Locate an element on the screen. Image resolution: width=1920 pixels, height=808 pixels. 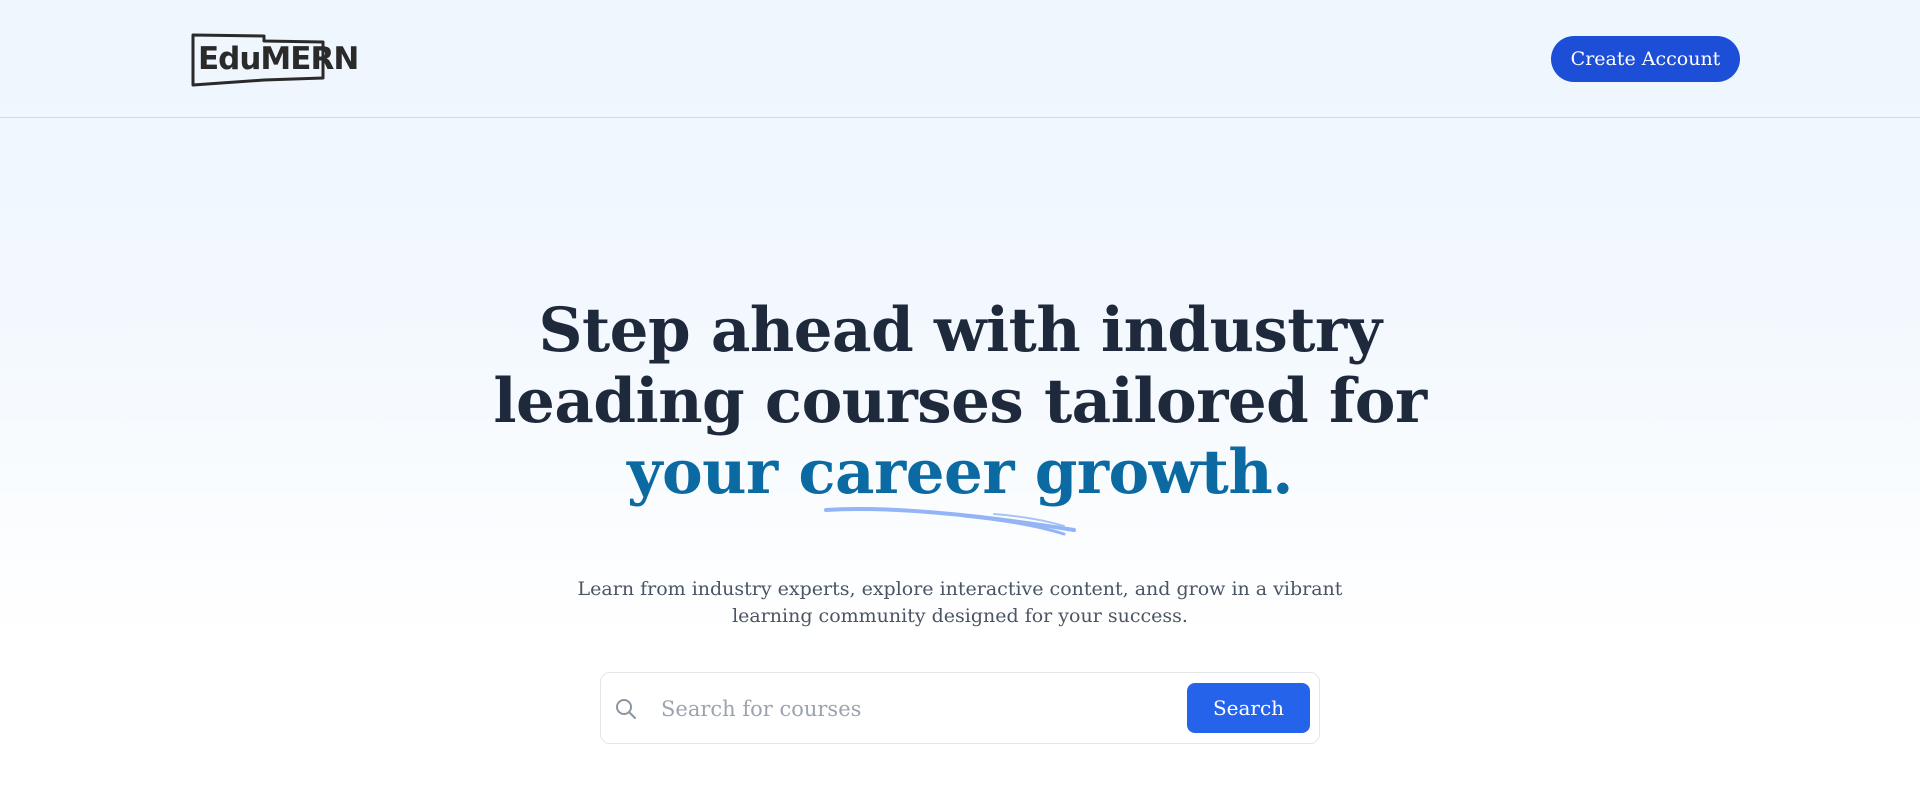
site-header: EduMERN Create Account is located at coordinates (960, 59).